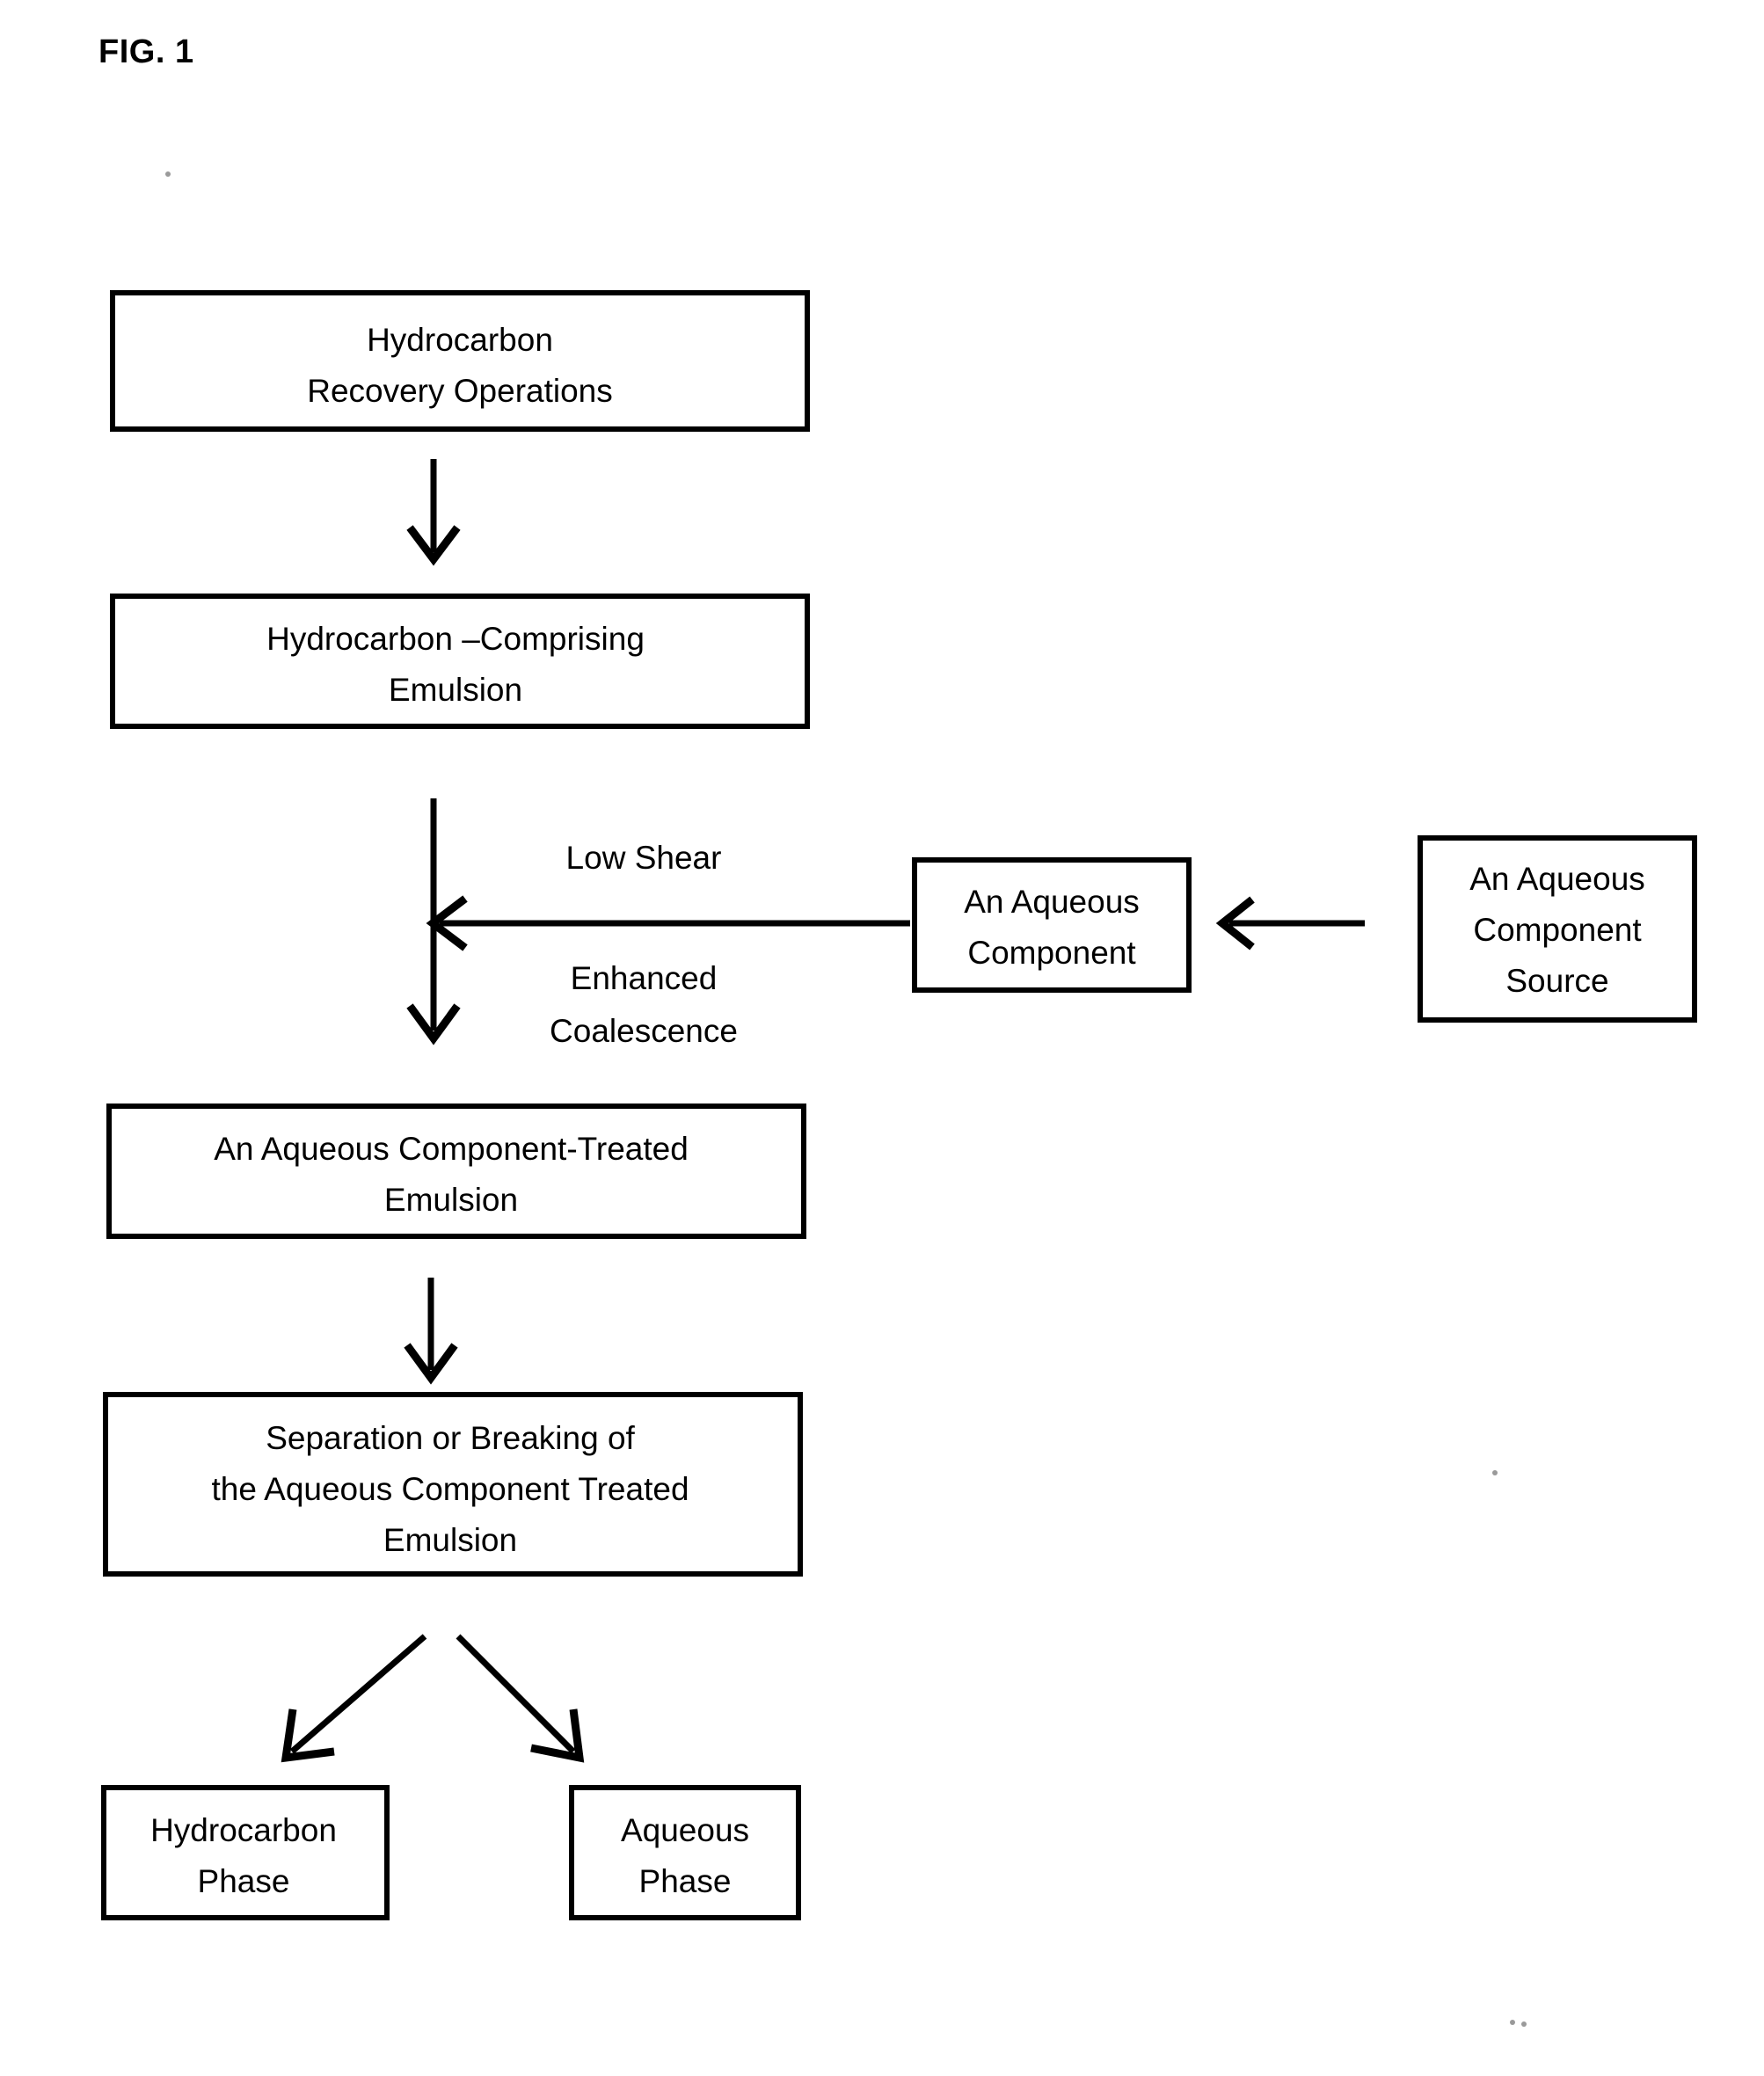 Image resolution: width=1764 pixels, height=2076 pixels. I want to click on scan-speck-middle, so click(1495, 1472).